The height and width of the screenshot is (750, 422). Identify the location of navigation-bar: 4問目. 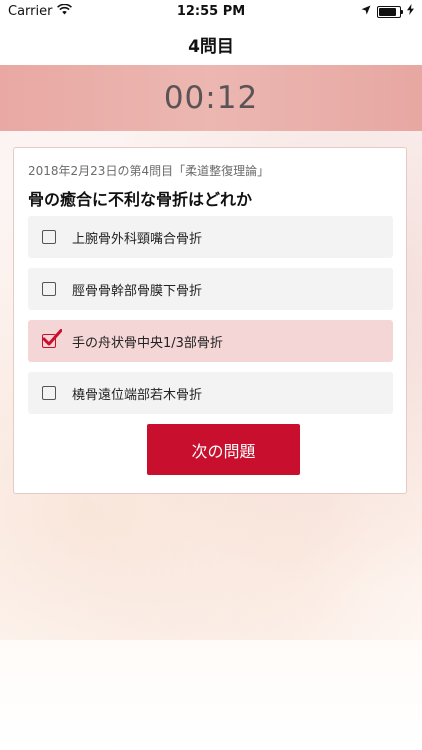
(211, 44).